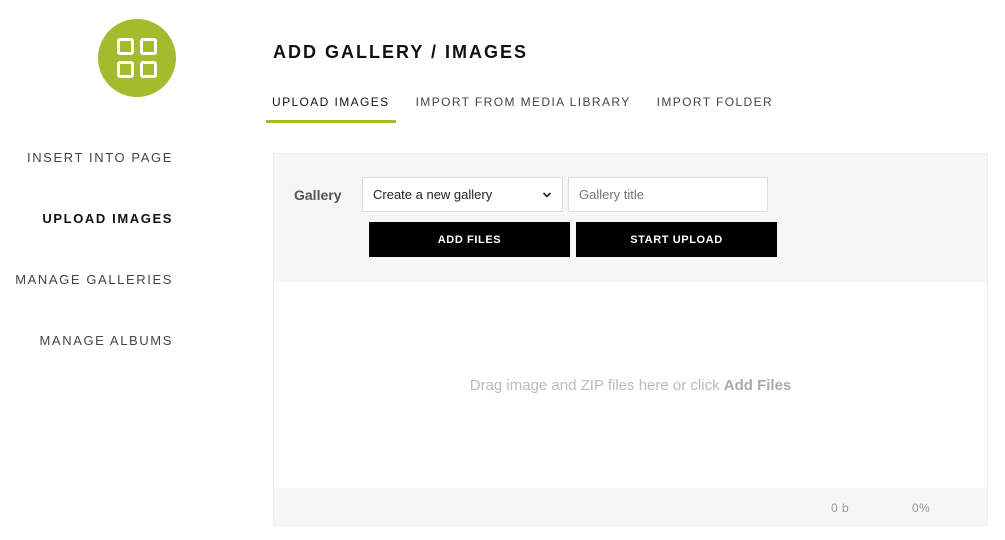 The width and height of the screenshot is (1005, 540). I want to click on upload-status-bar: 0 b 0%, so click(630, 507).